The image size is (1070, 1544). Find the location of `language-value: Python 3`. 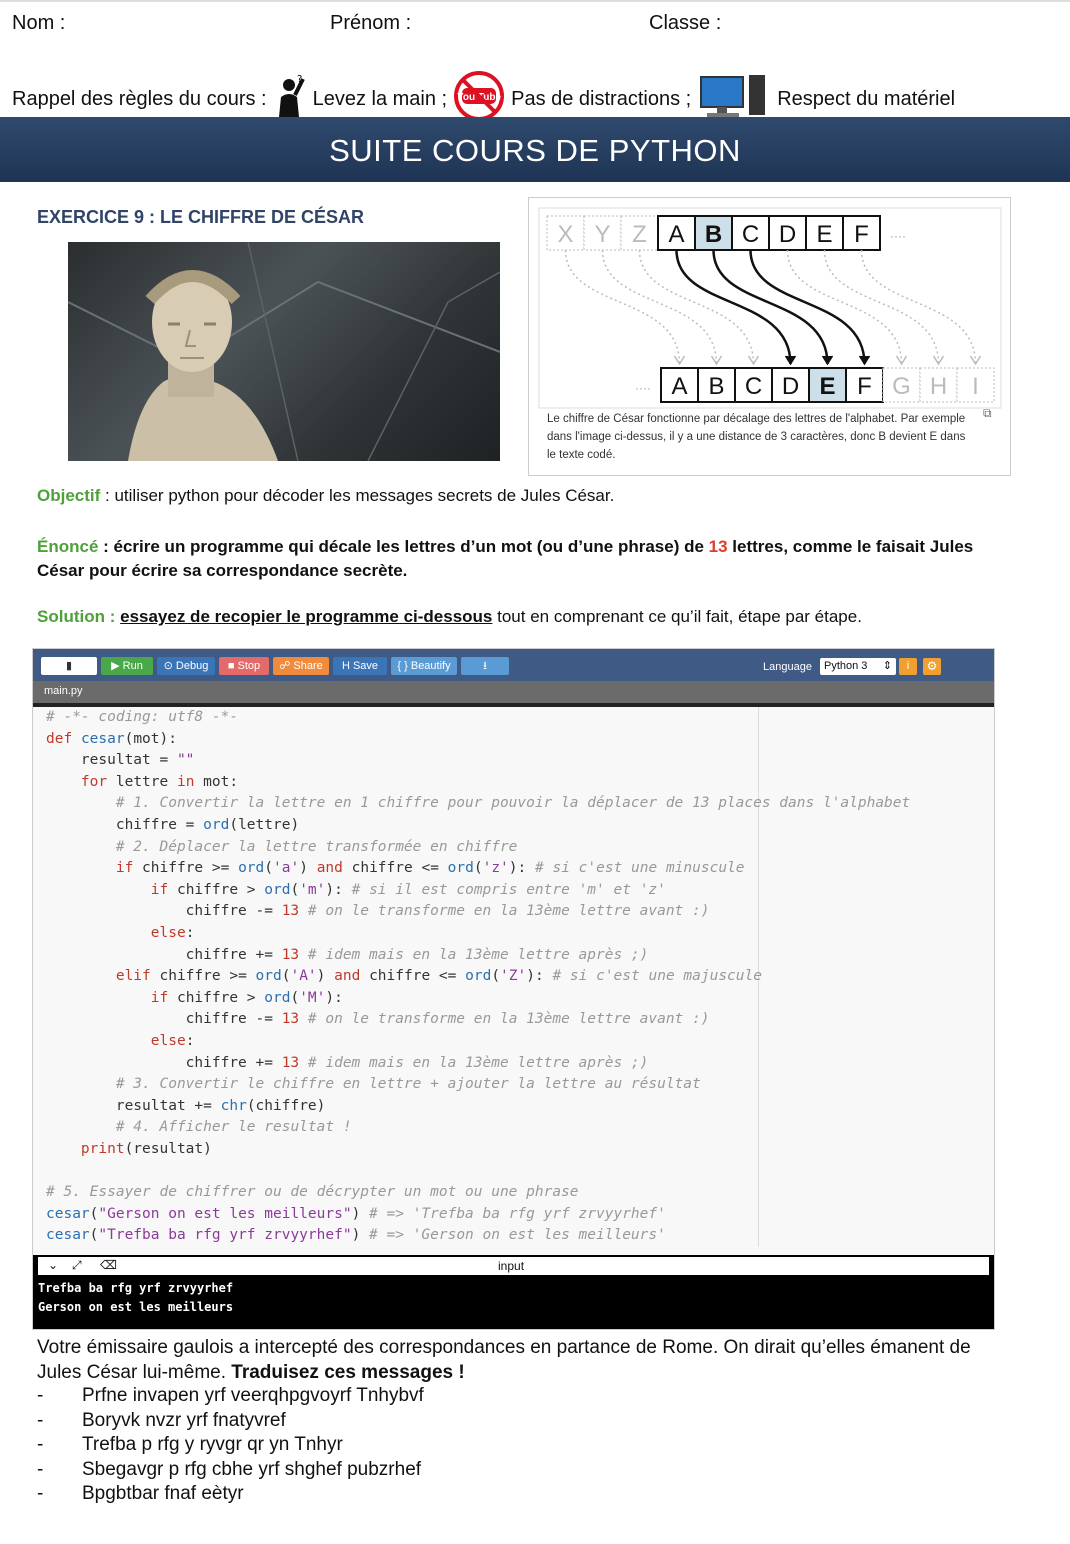

language-value: Python 3 is located at coordinates (846, 666).